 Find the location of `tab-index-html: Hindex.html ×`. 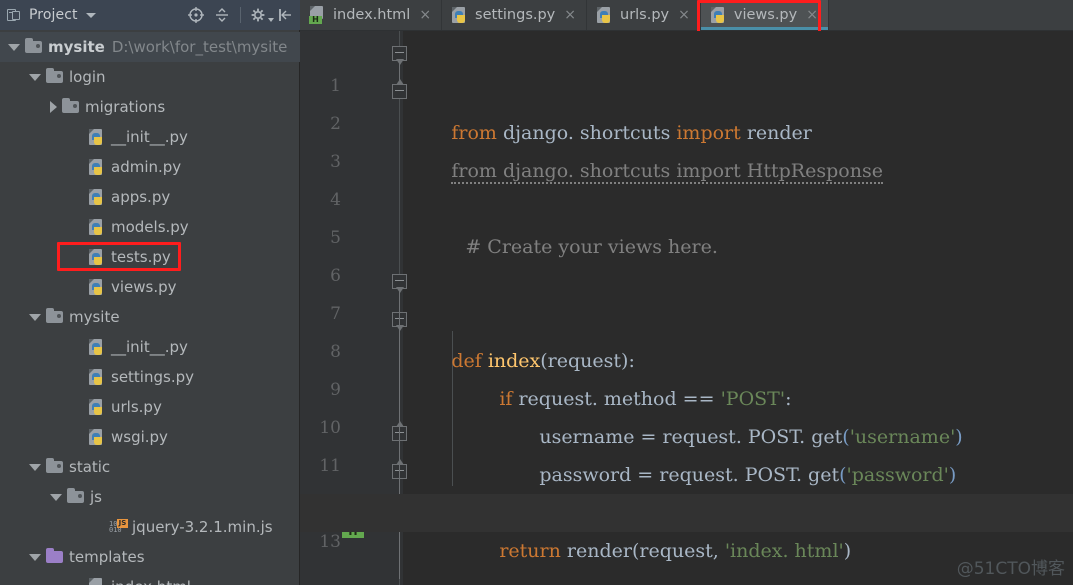

tab-index-html: Hindex.html × is located at coordinates (371, 15).